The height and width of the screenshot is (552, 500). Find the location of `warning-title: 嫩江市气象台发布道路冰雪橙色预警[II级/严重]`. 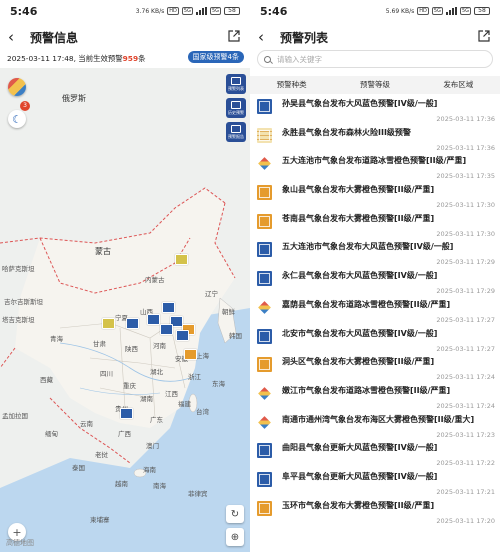

warning-title: 嫩江市气象台发布道路冰雪橙色预警[II级/严重] is located at coordinates (366, 390).